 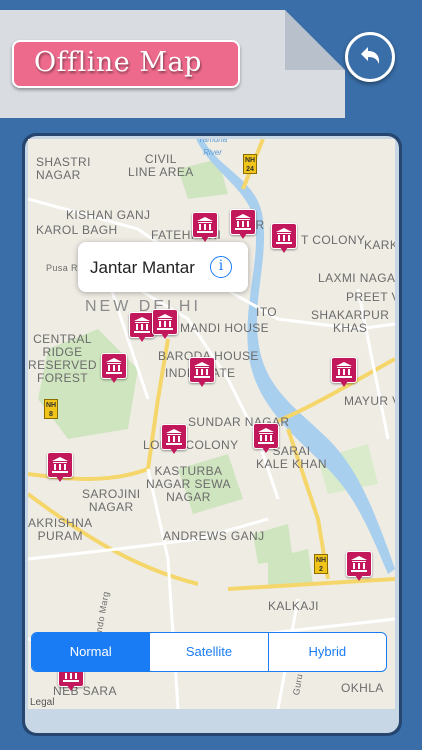 I want to click on map-label: SHAKARPUR KHAS, so click(x=350, y=321).